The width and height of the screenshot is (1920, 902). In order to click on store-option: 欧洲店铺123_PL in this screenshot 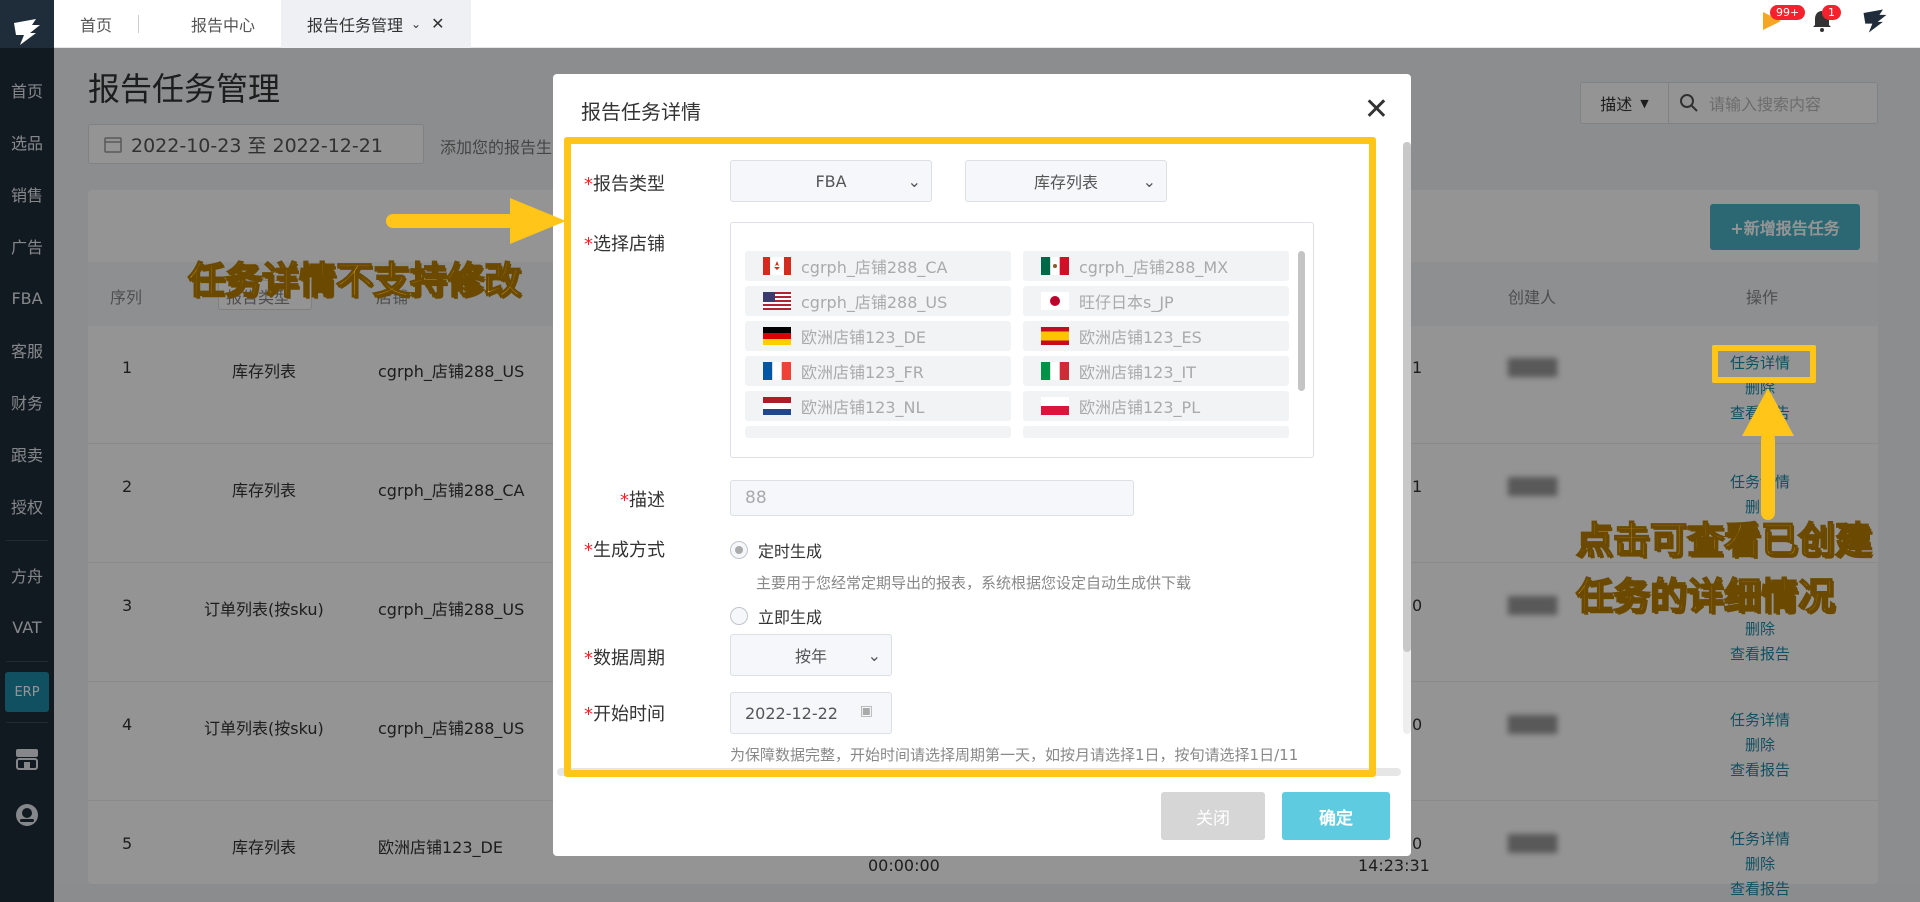, I will do `click(1156, 406)`.